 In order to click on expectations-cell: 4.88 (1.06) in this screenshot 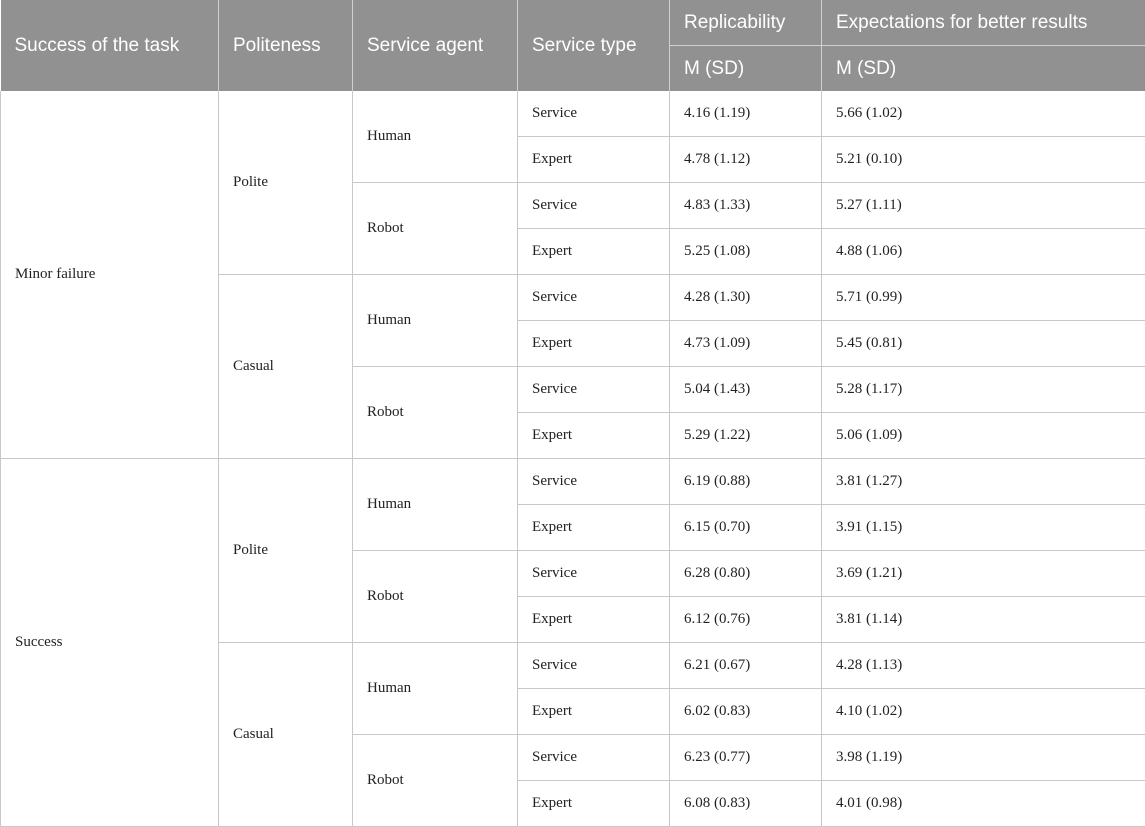, I will do `click(983, 252)`.